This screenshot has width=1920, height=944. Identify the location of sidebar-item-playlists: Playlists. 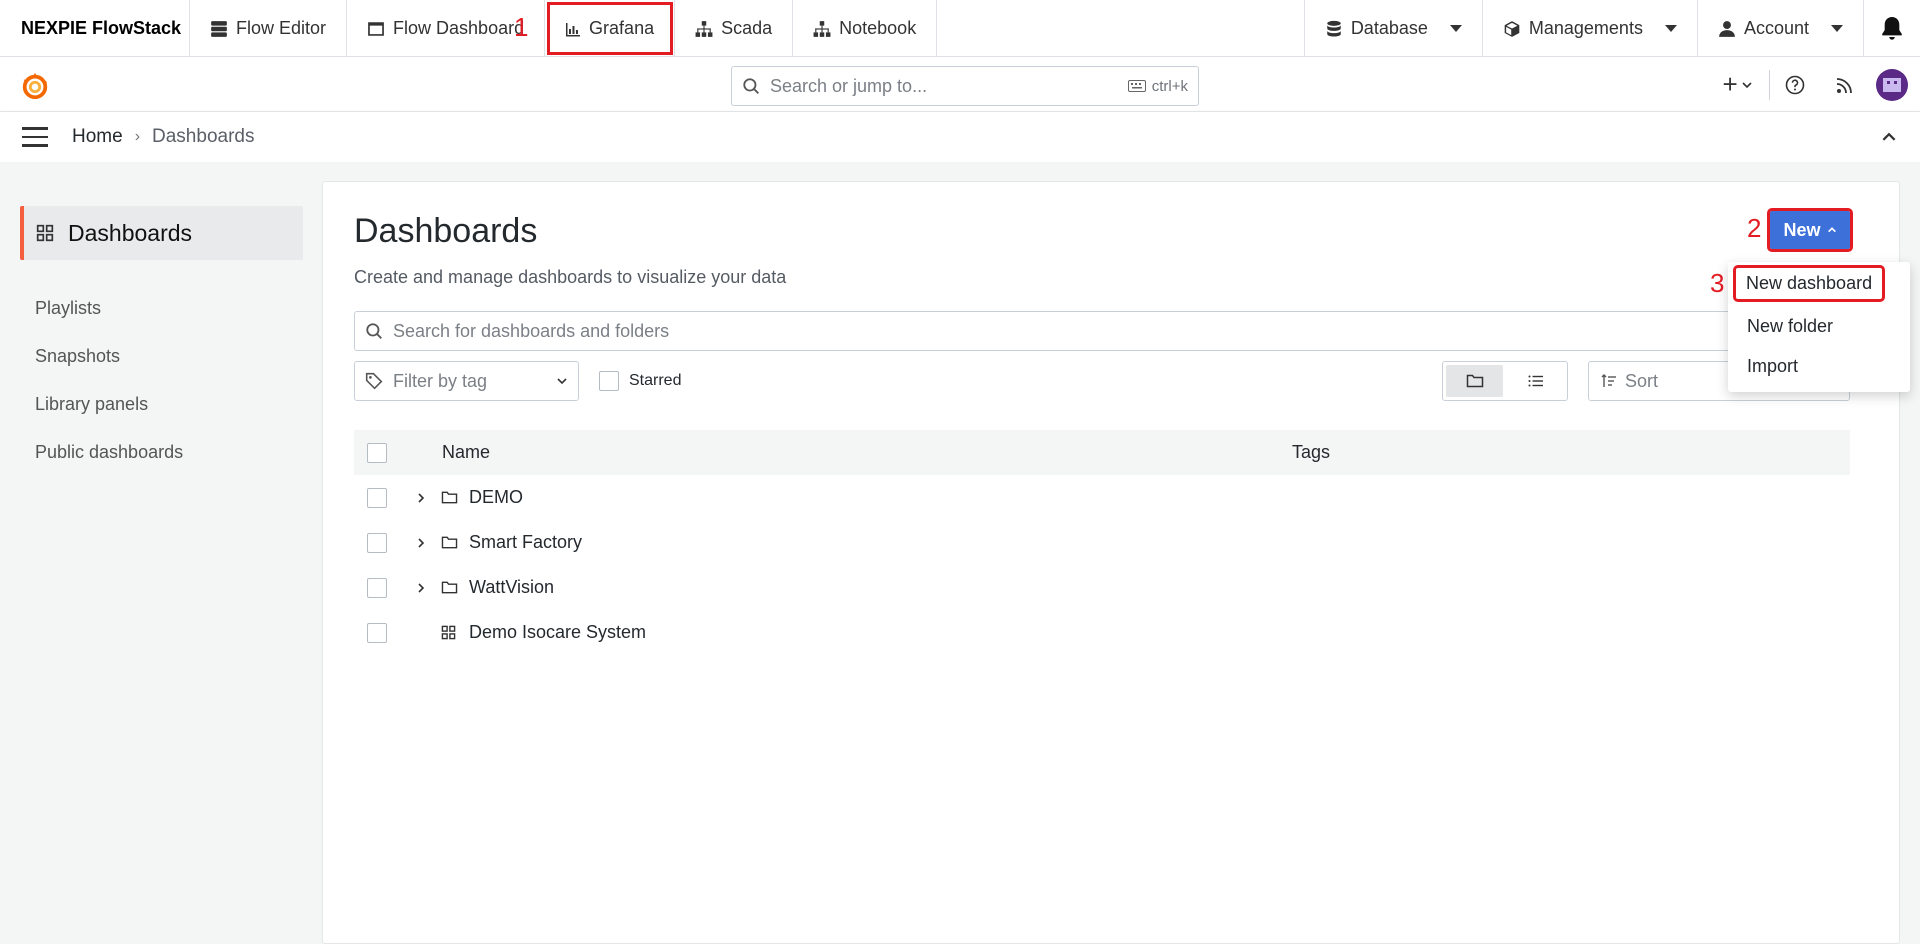
(161, 308).